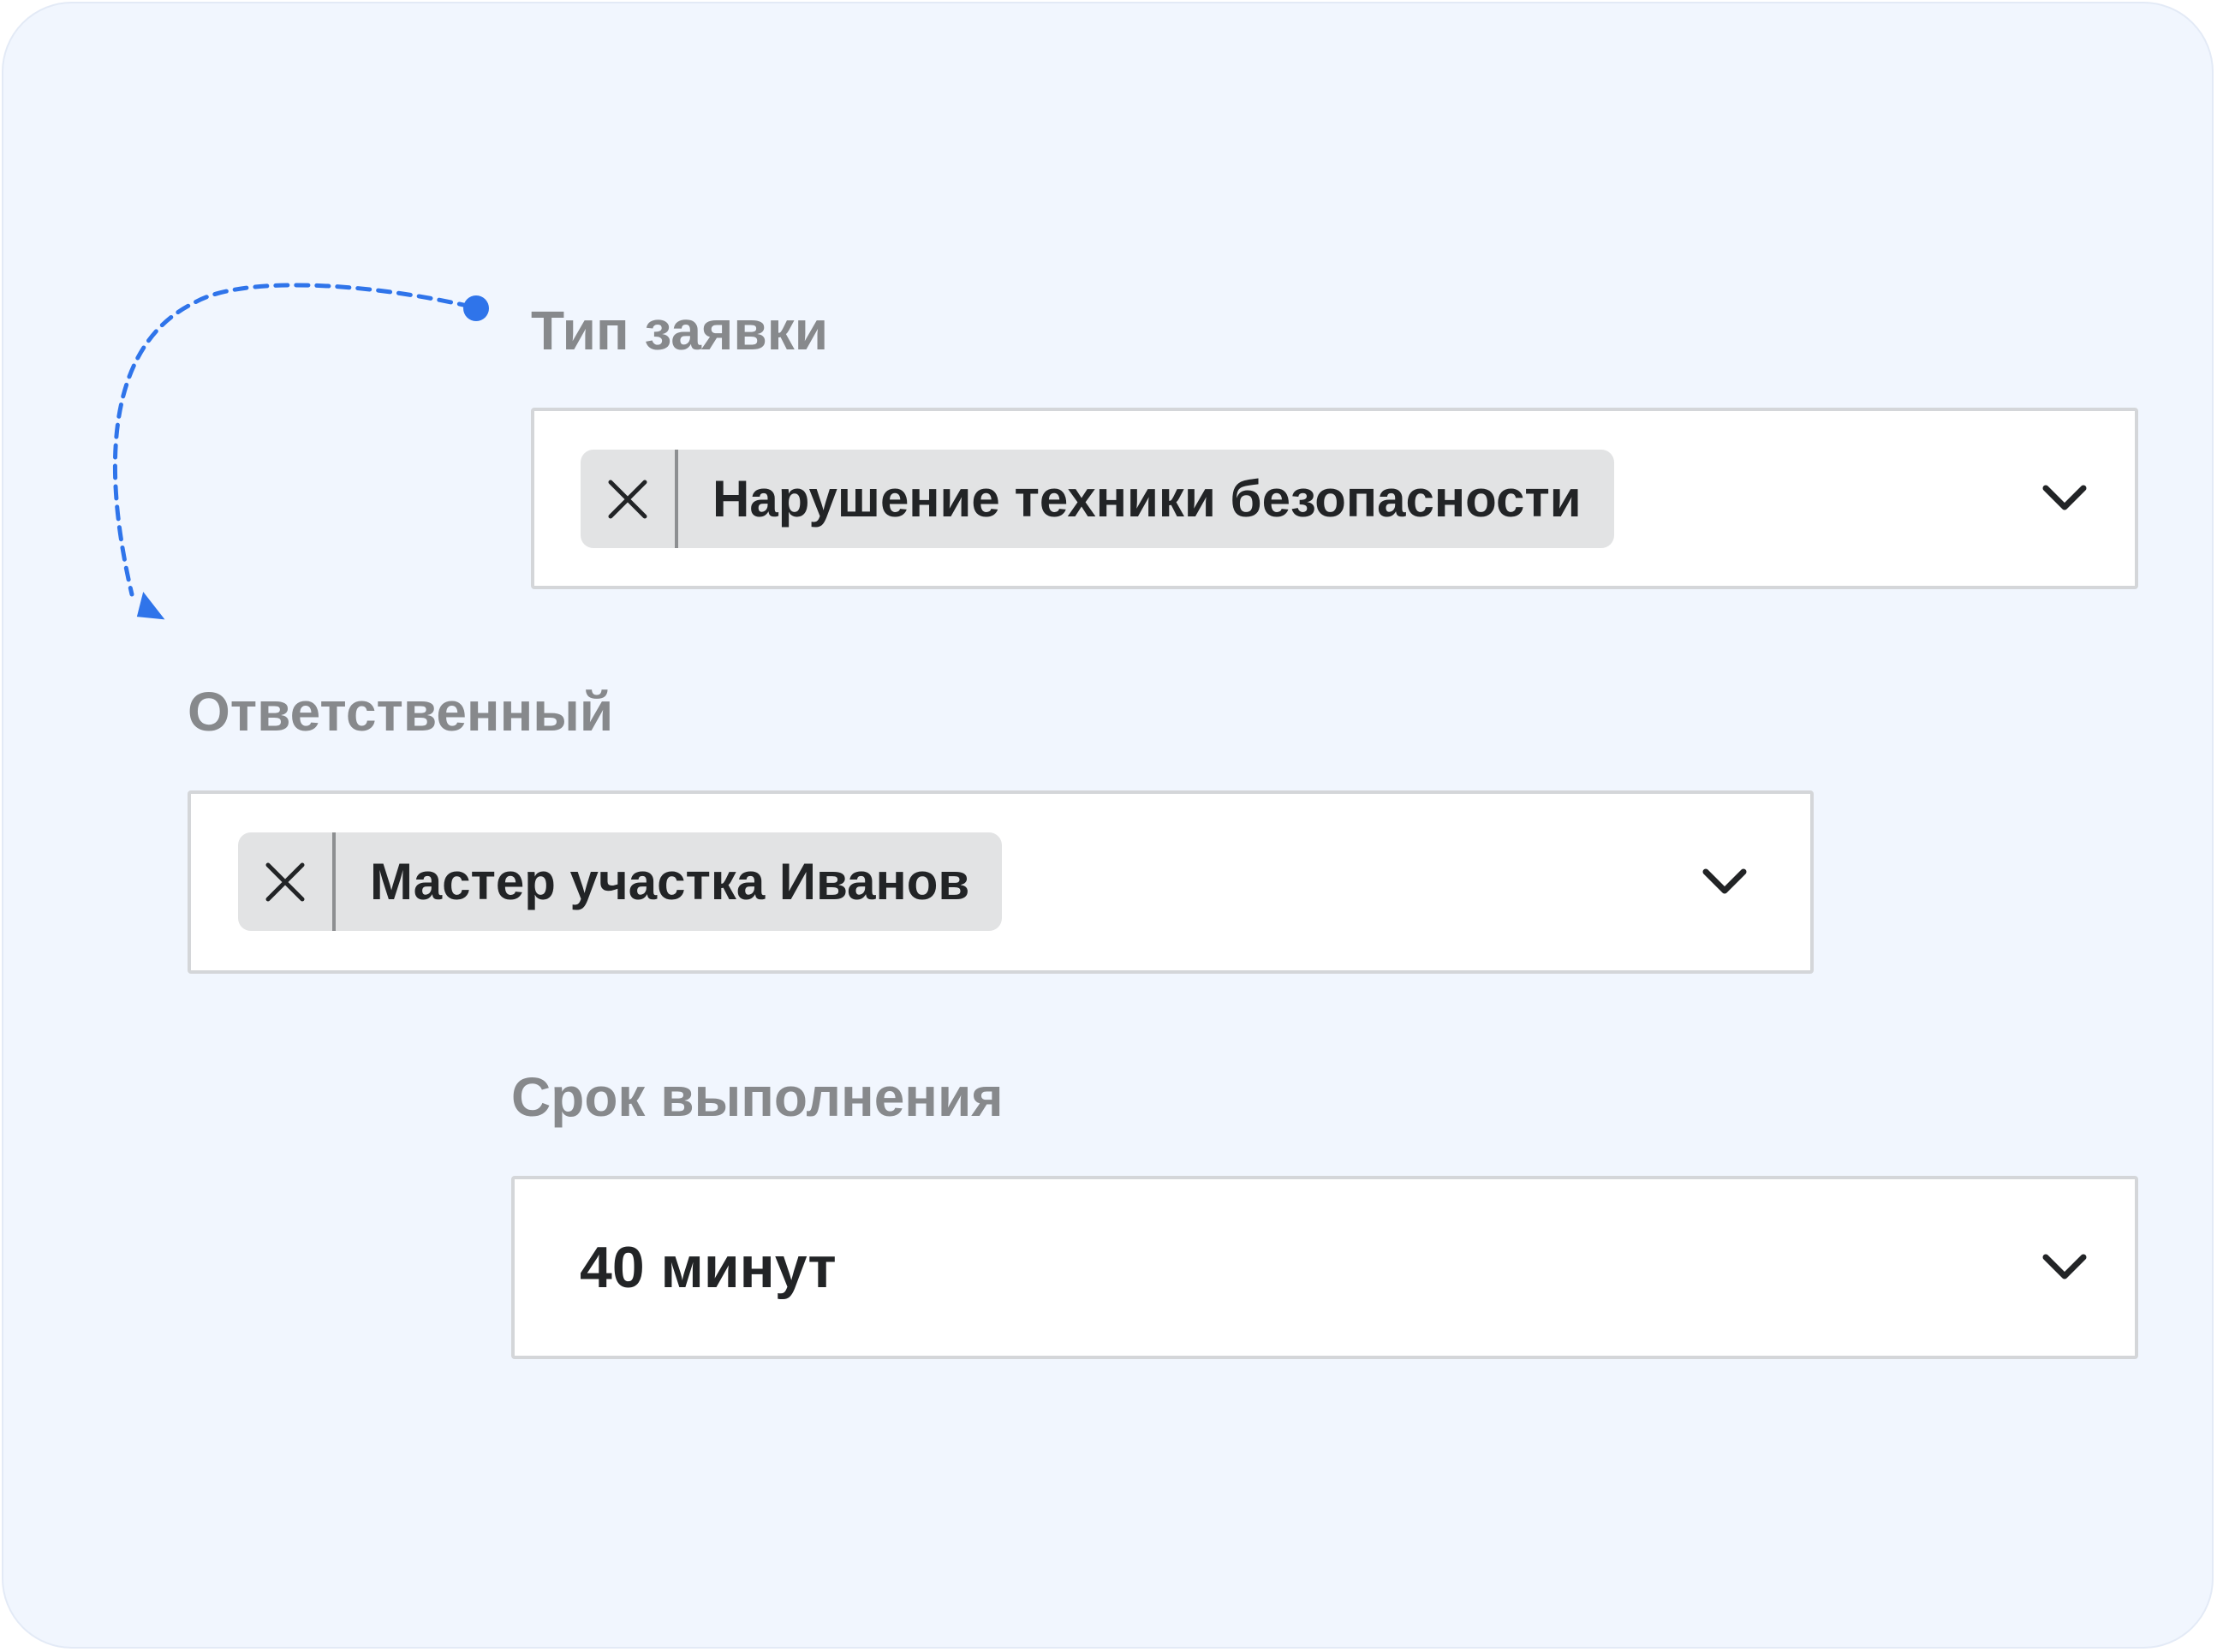 The height and width of the screenshot is (1652, 2217). I want to click on responsible-select: Мастер участка Иванов, so click(1001, 882).